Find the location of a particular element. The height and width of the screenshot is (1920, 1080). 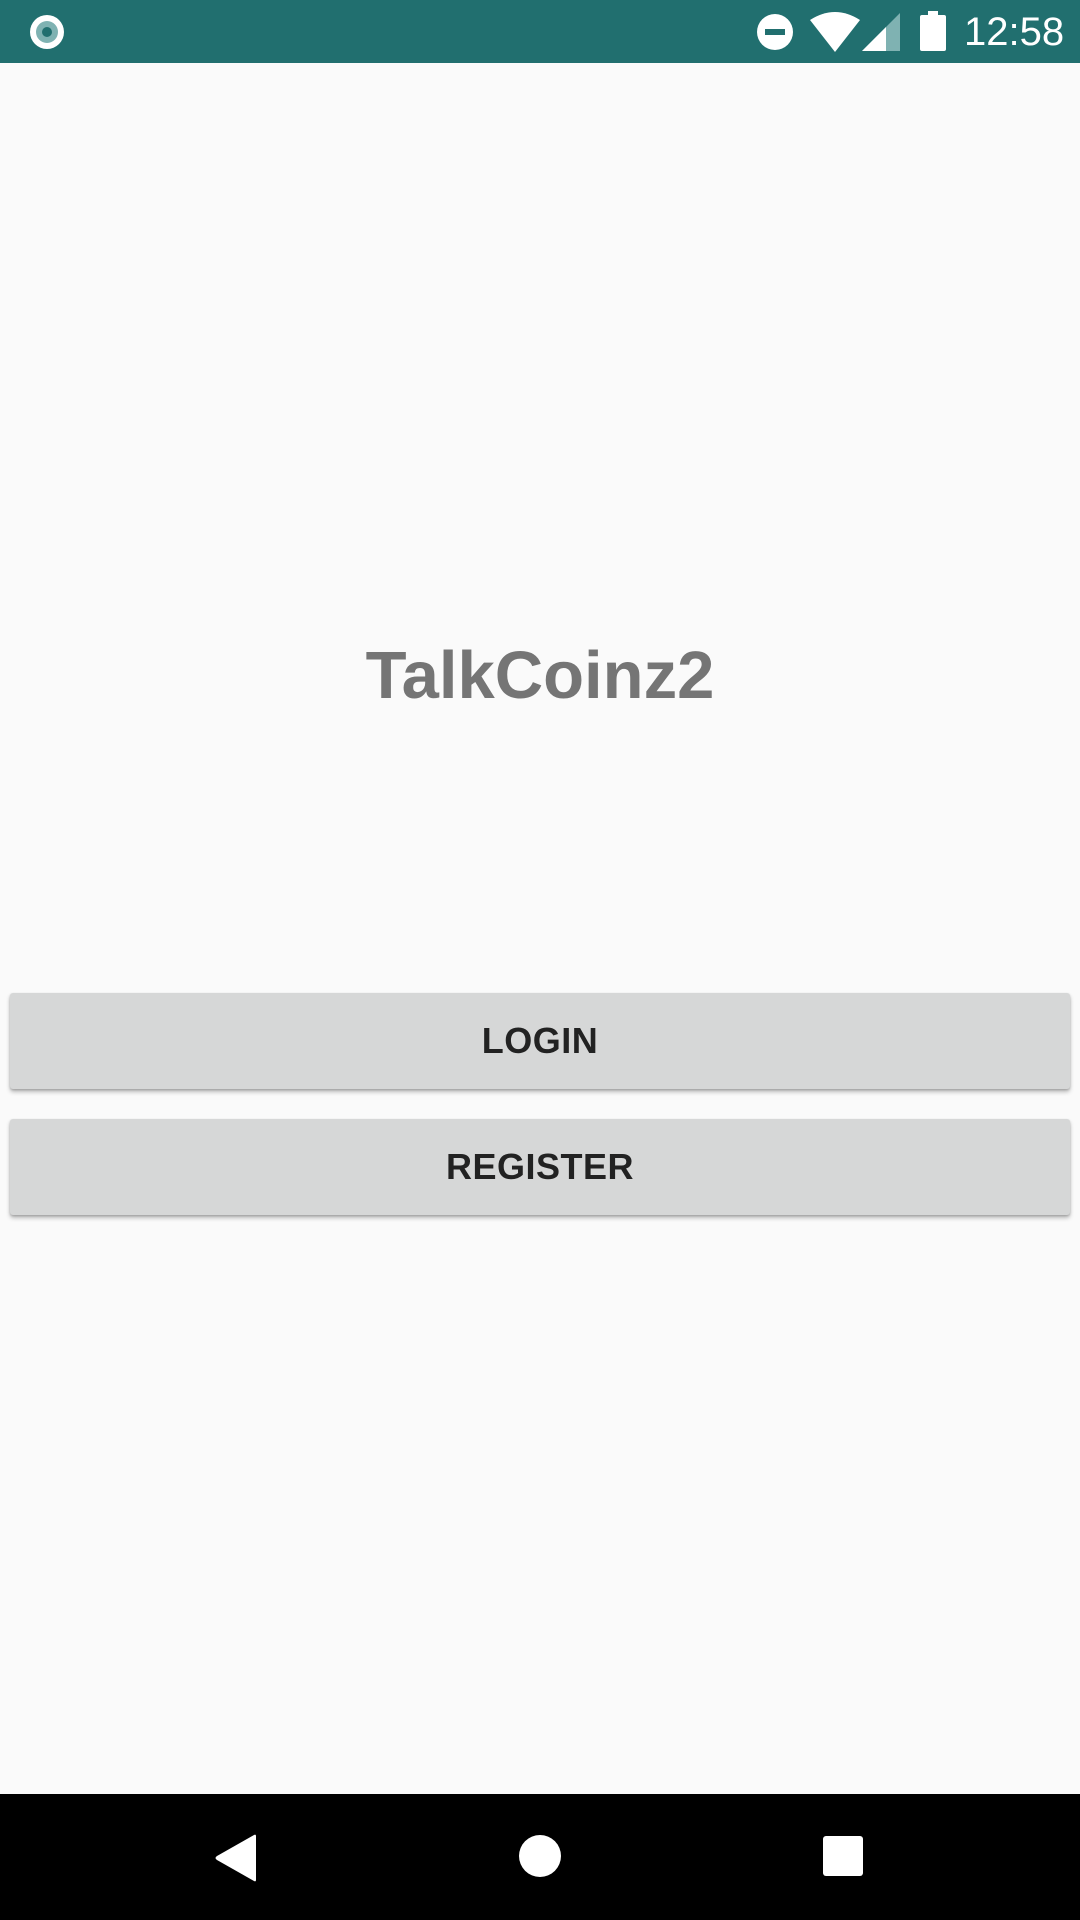

app-title: TalkCoinz2 is located at coordinates (540, 675).